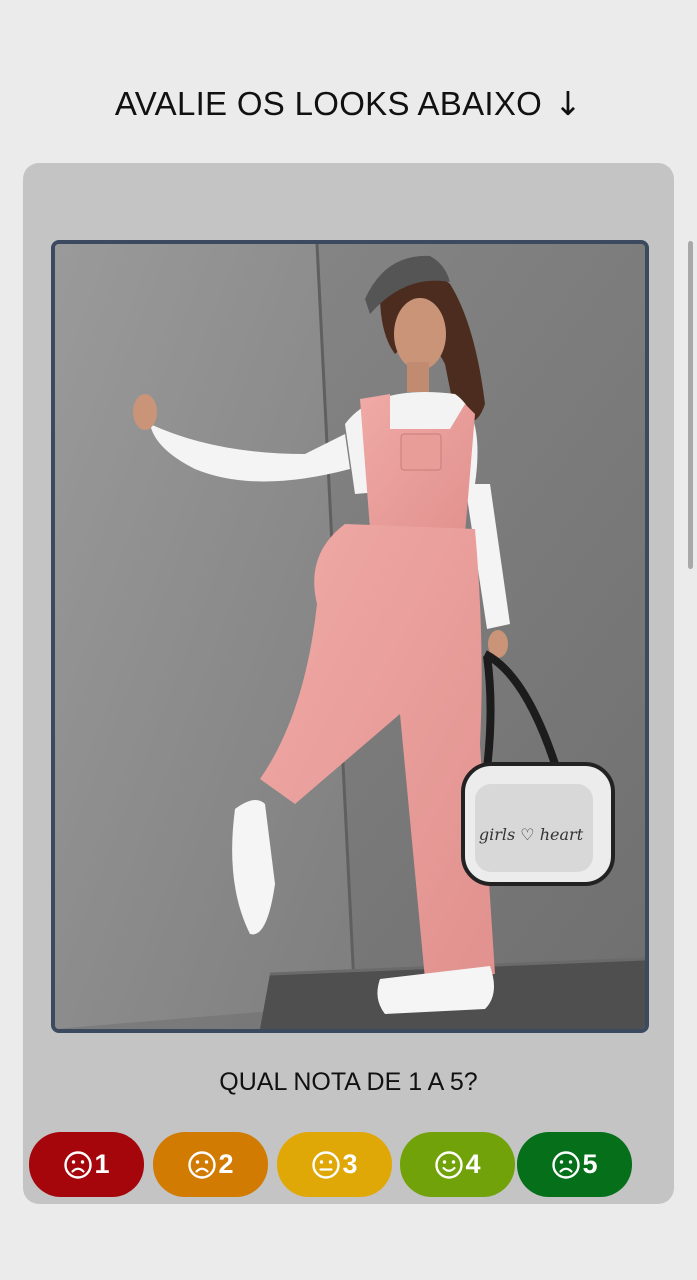 The height and width of the screenshot is (1280, 697). I want to click on happy-face-icon, so click(449, 1164).